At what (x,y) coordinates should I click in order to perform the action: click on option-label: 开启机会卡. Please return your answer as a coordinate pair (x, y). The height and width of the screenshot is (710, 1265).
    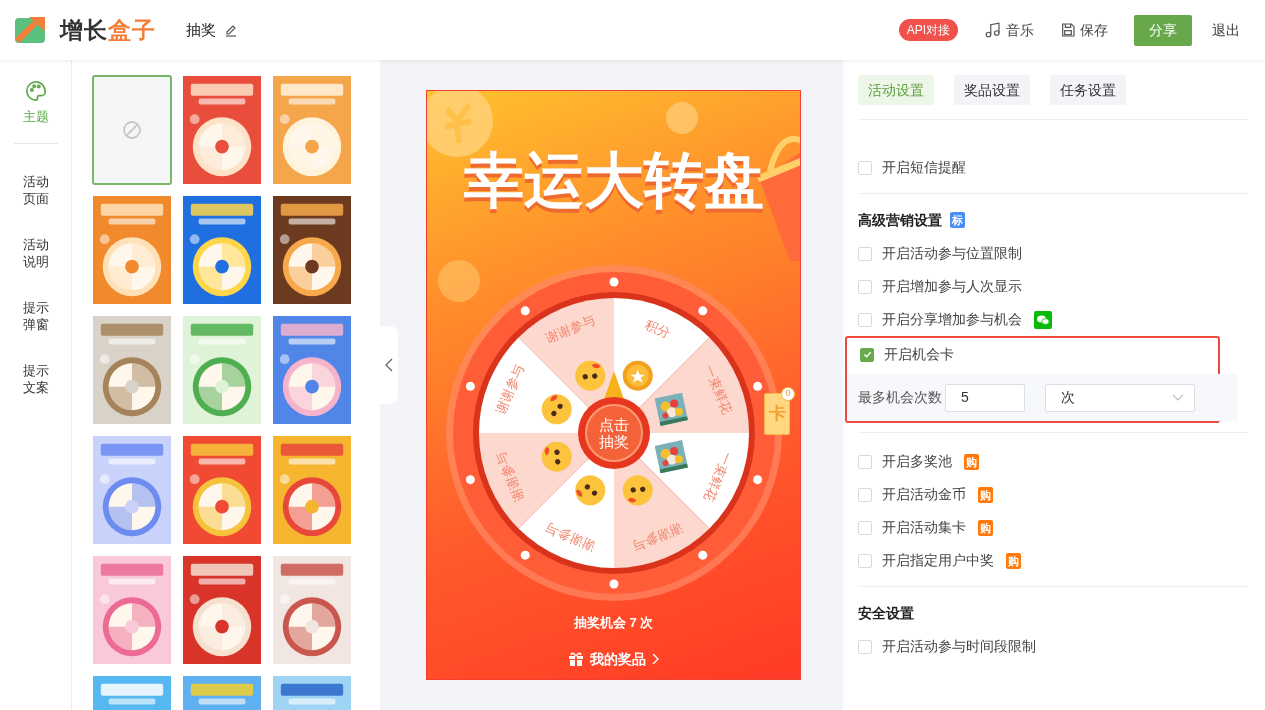
    Looking at the image, I should click on (919, 354).